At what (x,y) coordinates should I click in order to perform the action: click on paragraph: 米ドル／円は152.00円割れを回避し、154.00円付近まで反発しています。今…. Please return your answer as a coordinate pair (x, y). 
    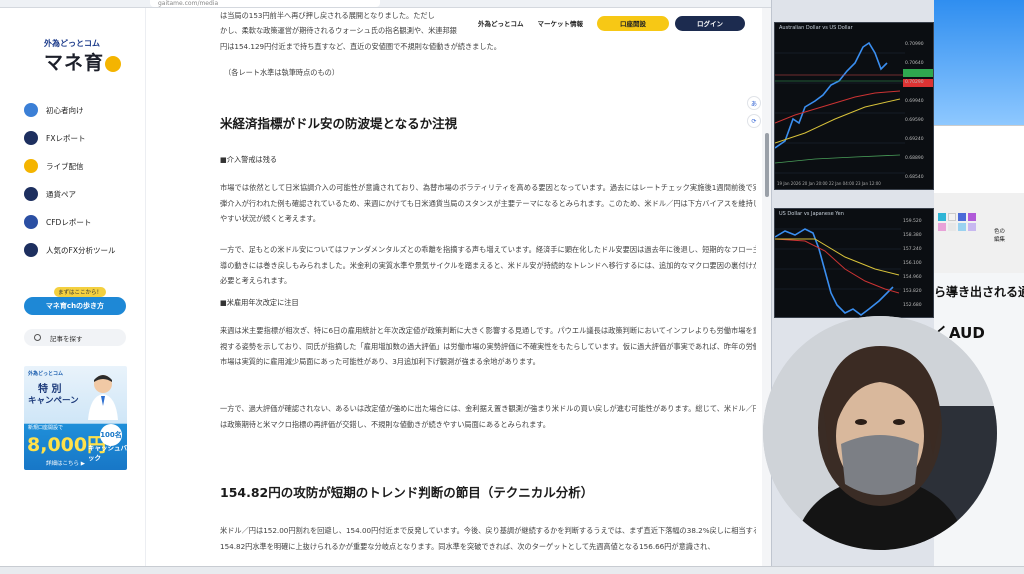
    Looking at the image, I should click on (488, 538).